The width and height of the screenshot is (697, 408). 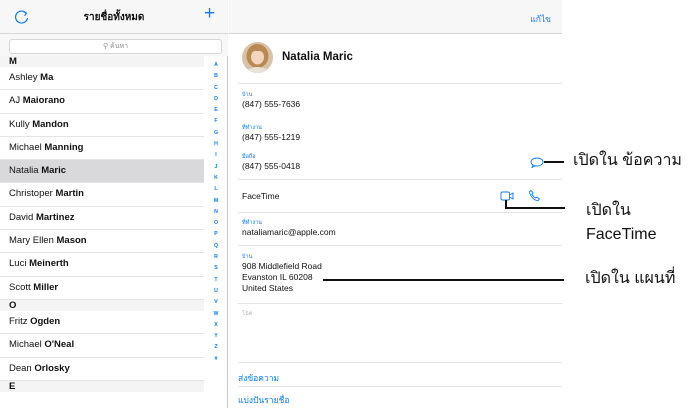 What do you see at coordinates (216, 88) in the screenshot?
I see `index-letter: C` at bounding box center [216, 88].